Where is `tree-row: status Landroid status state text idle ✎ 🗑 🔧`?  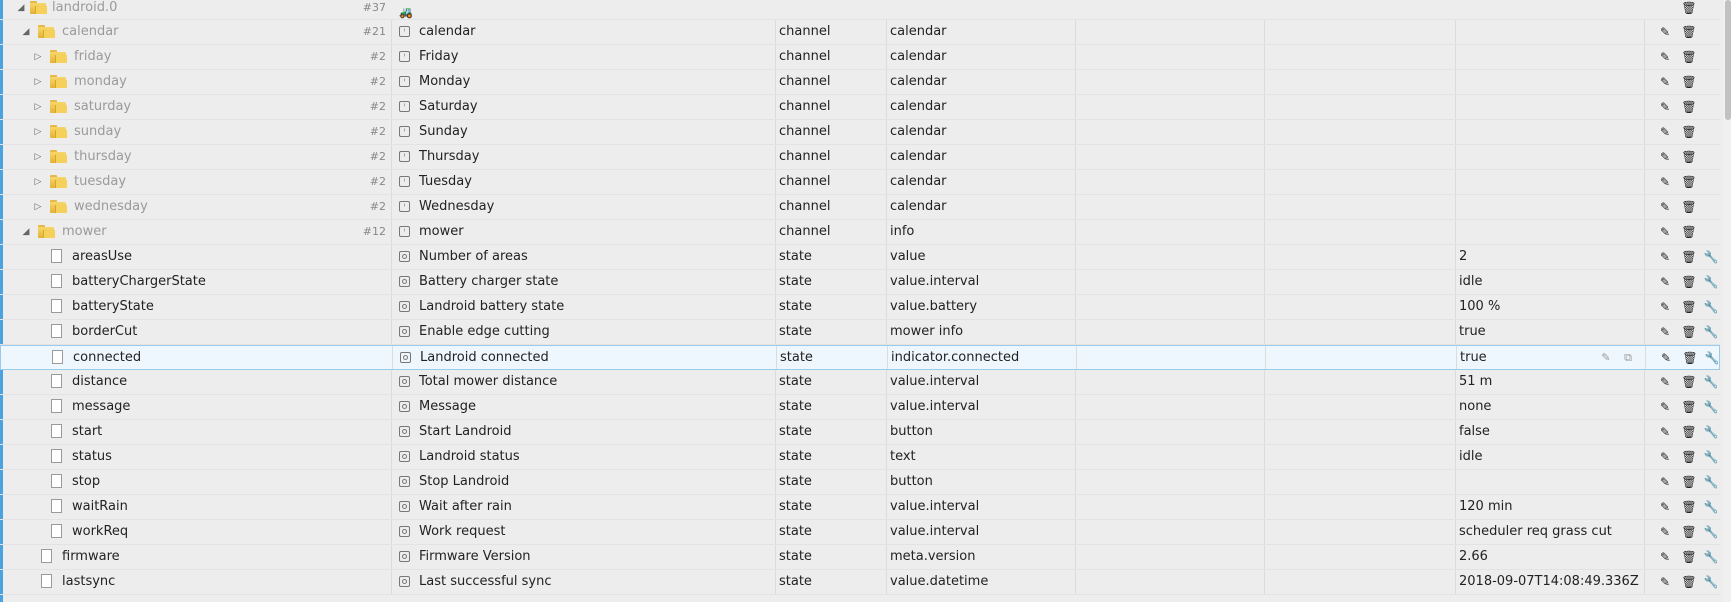 tree-row: status Landroid status state text idle ✎ 🗑 🔧 is located at coordinates (860, 457).